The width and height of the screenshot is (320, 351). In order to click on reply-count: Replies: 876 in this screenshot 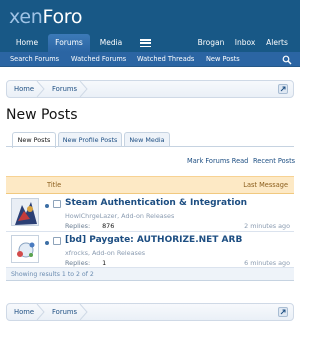, I will do `click(89, 226)`.